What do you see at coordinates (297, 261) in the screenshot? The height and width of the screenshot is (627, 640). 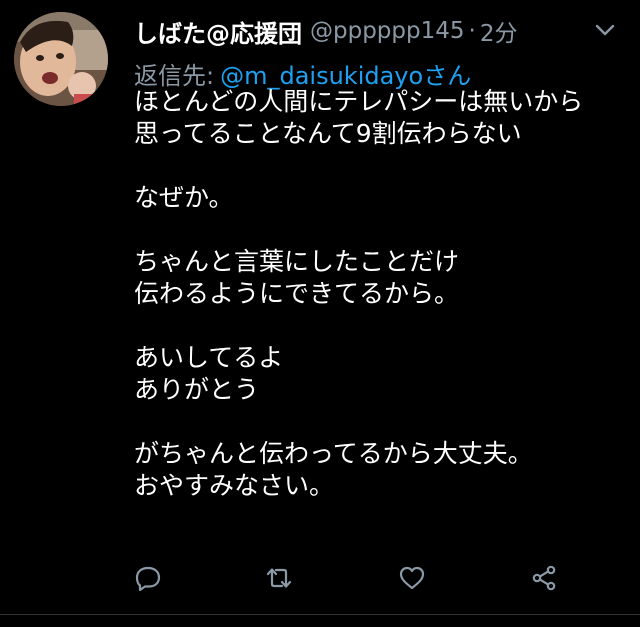 I see `tweet-line: ちゃんと言葉にしたことだけ` at bounding box center [297, 261].